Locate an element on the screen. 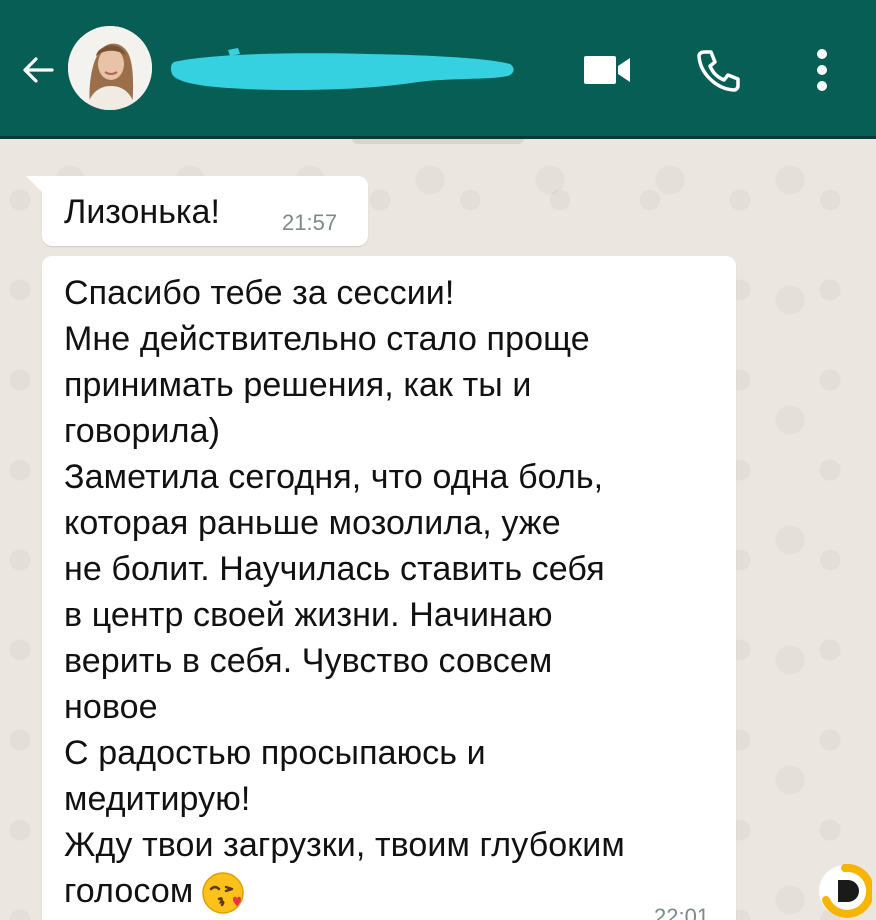 Image resolution: width=876 pixels, height=920 pixels. contact-avatar is located at coordinates (110, 68).